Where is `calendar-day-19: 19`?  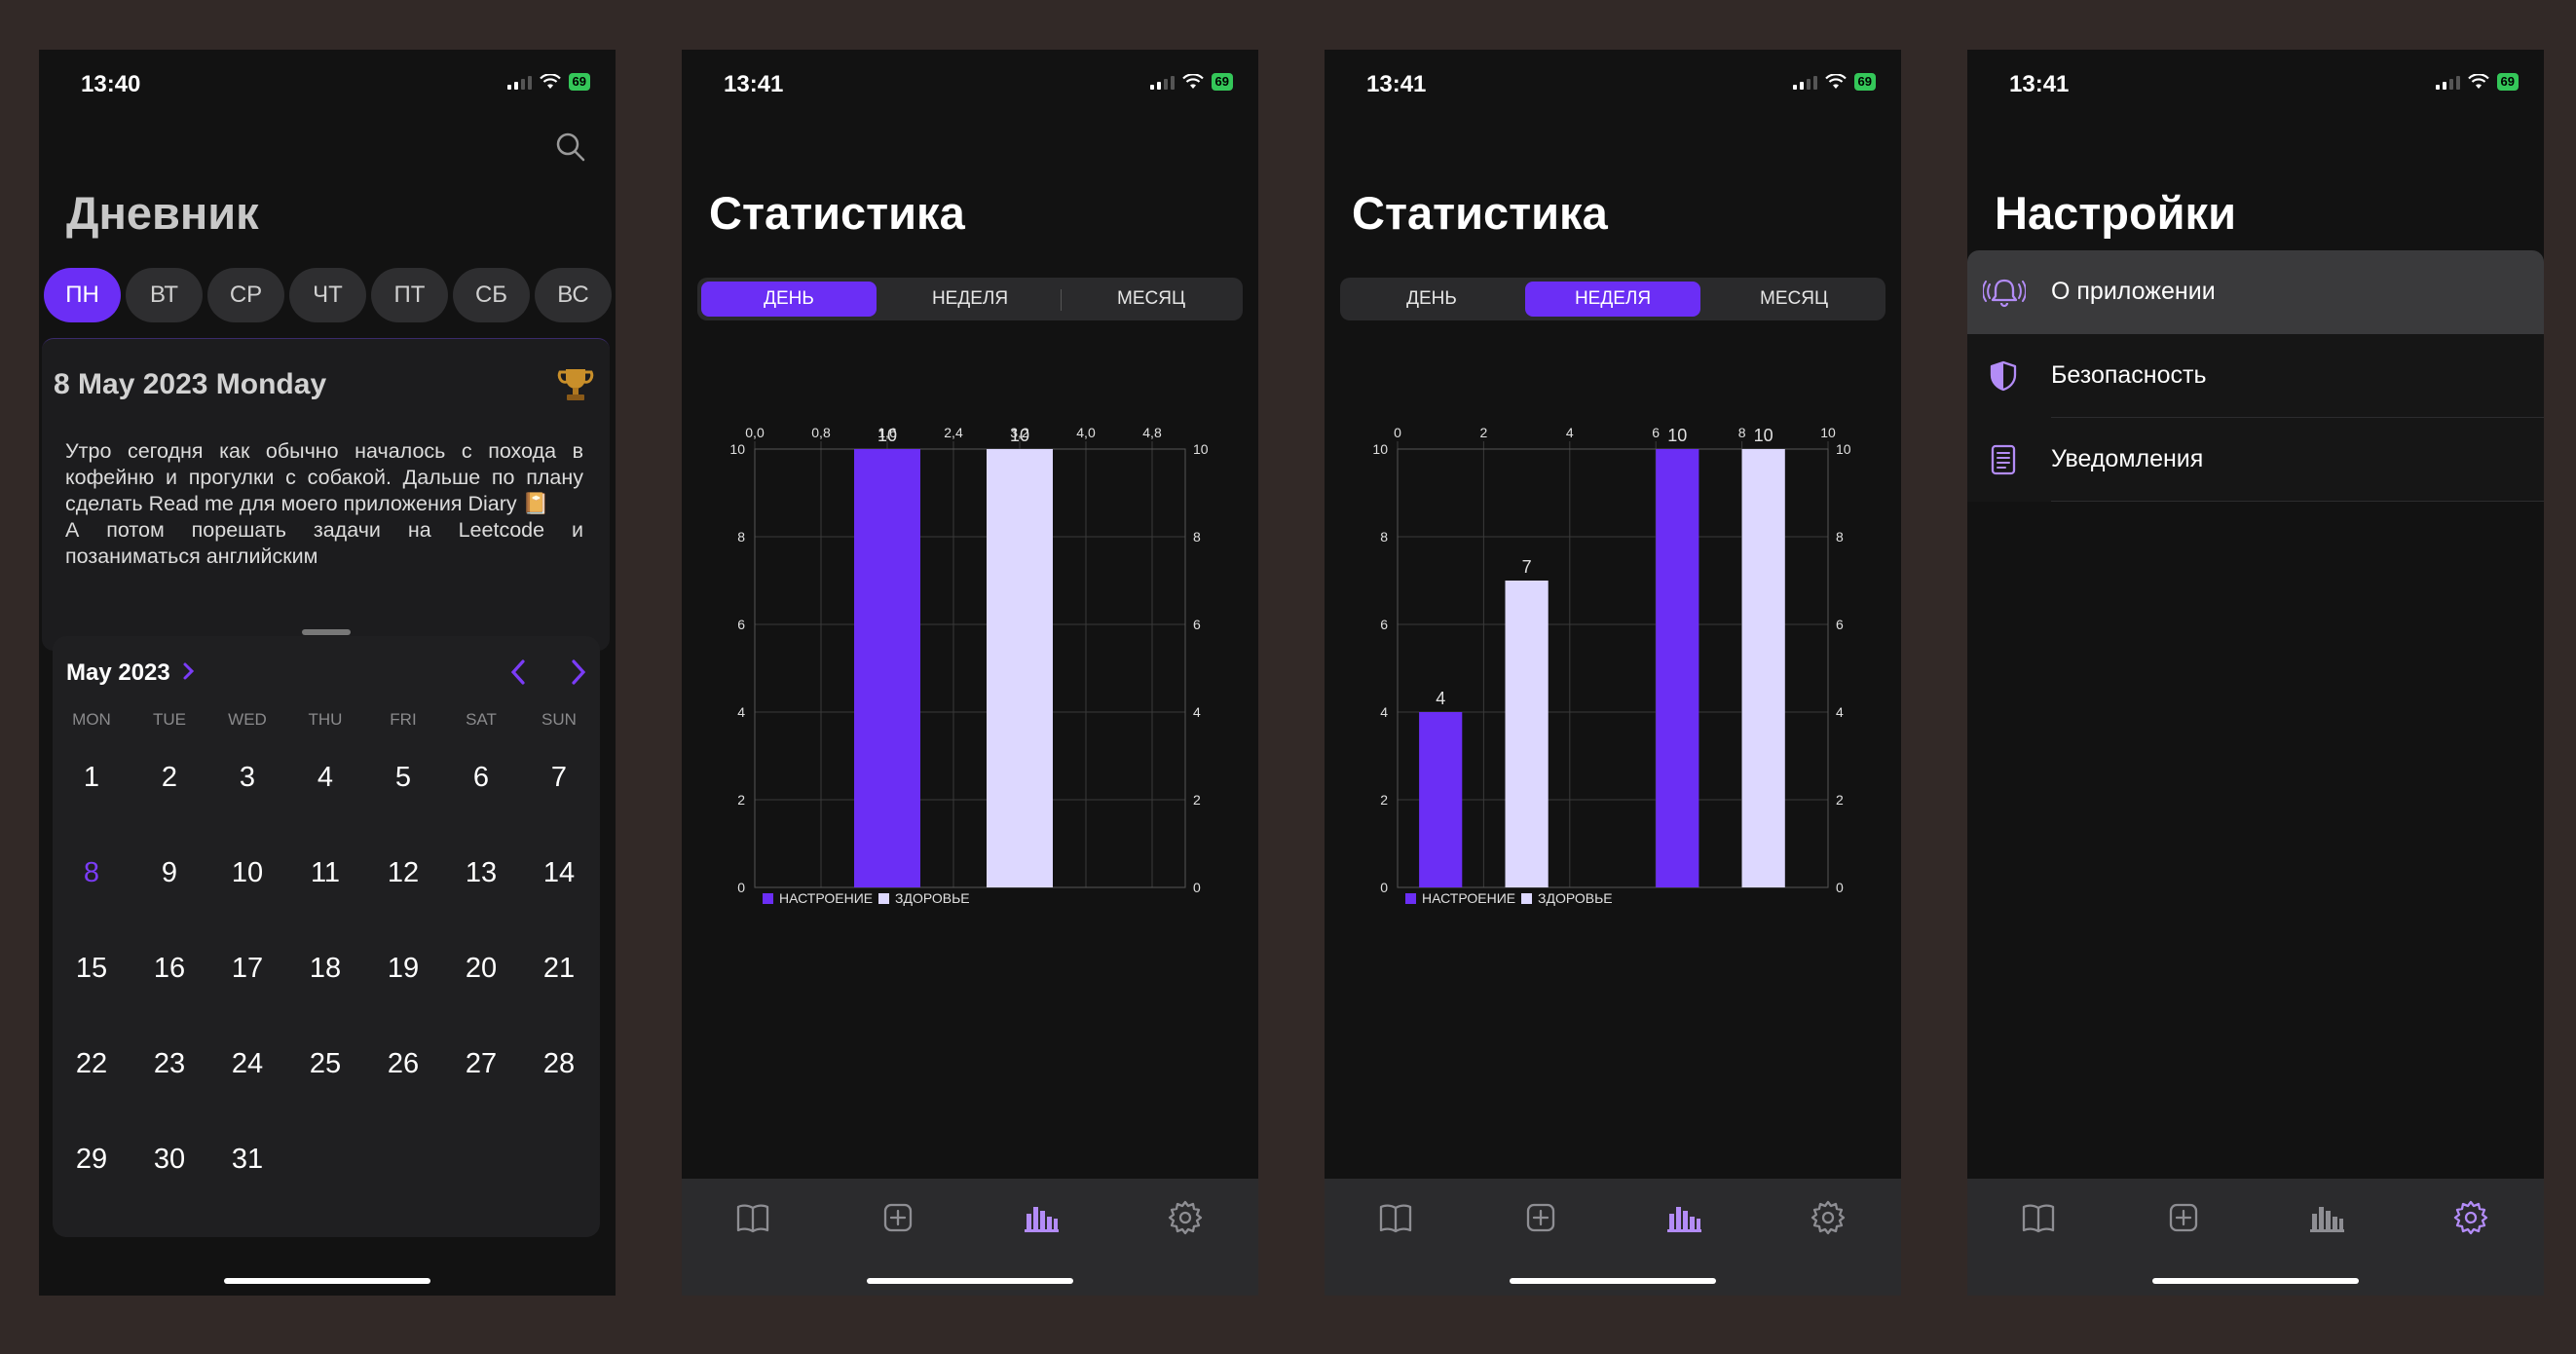 calendar-day-19: 19 is located at coordinates (403, 984).